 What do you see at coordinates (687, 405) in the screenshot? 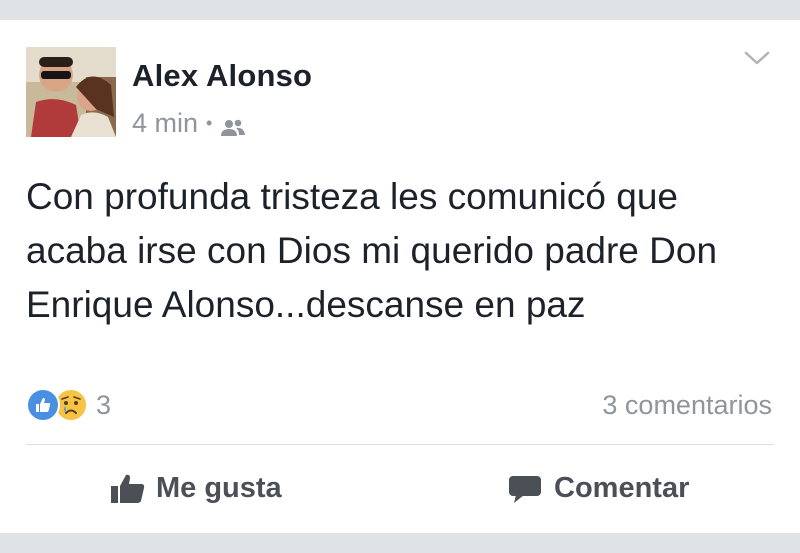
I see `comments-count: 3 comentarios` at bounding box center [687, 405].